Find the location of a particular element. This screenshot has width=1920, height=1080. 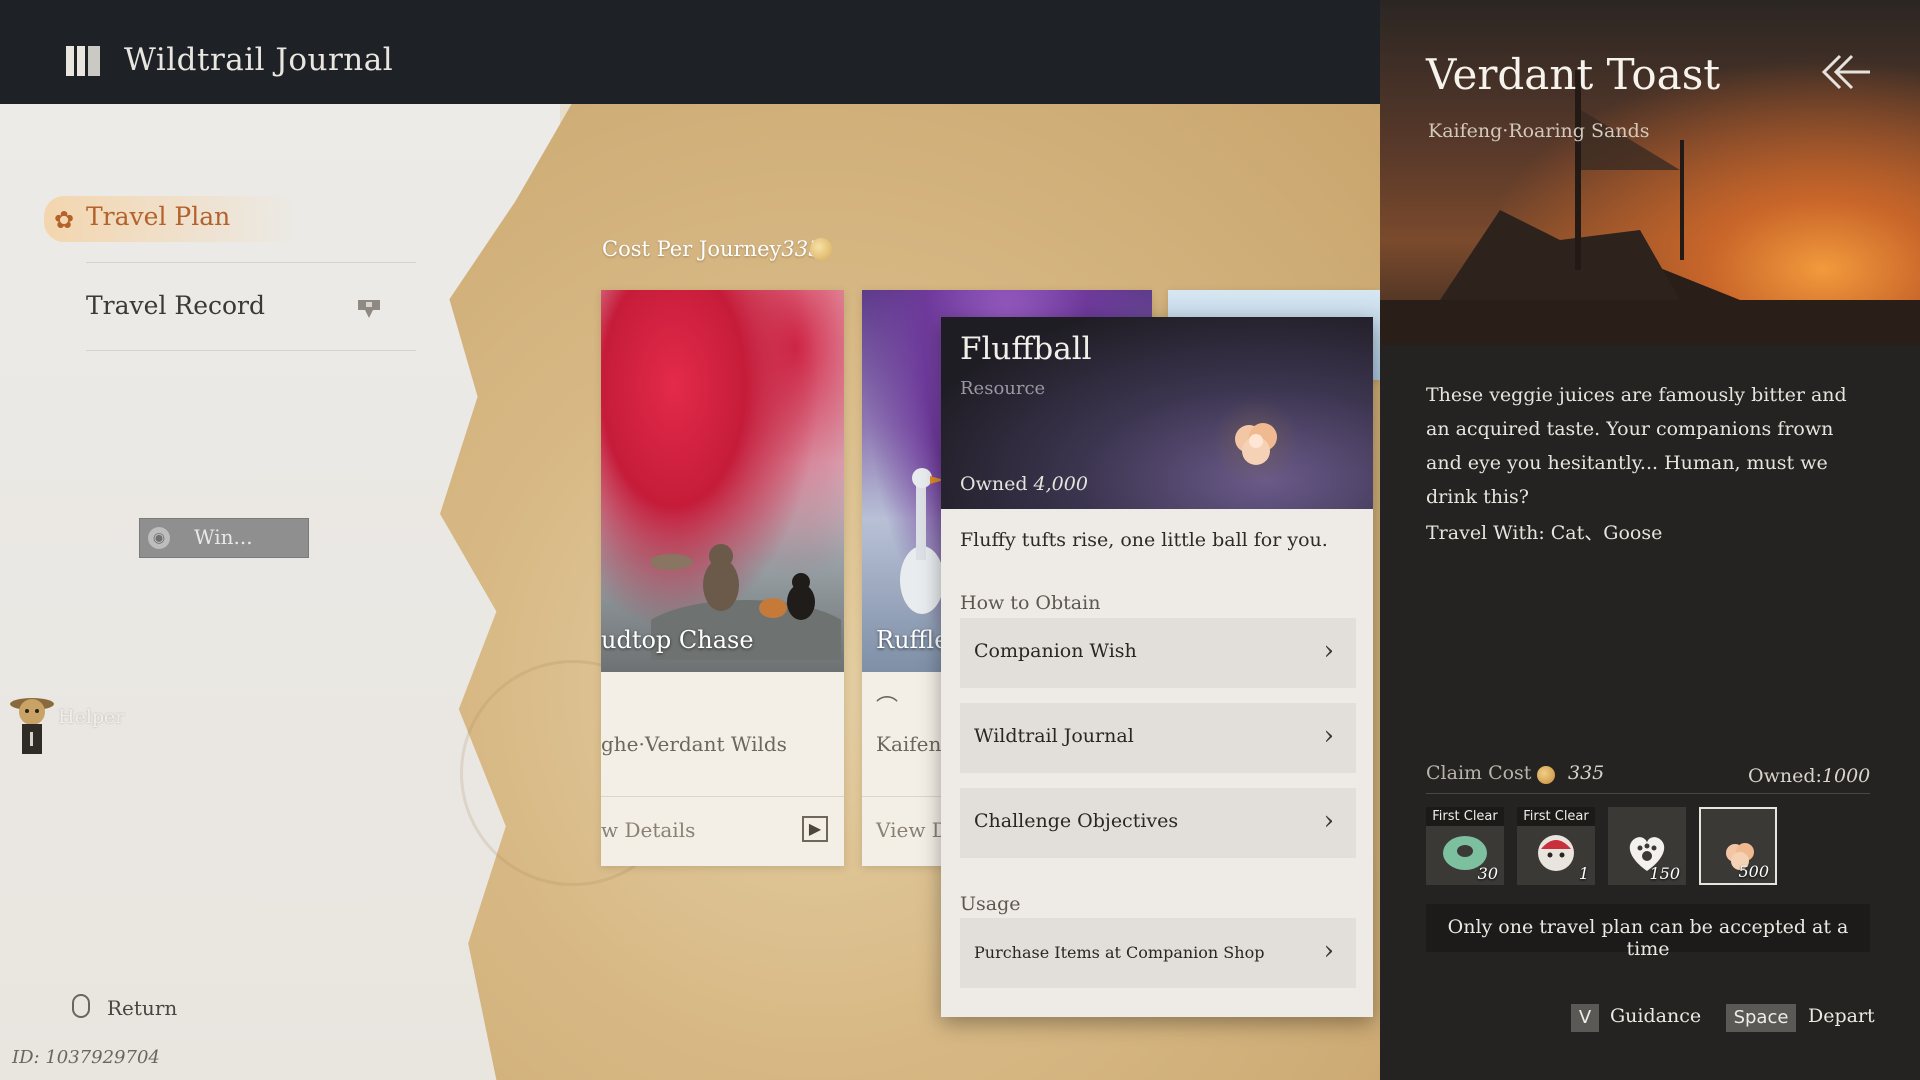

key-space-hint: Space is located at coordinates (1761, 1018).